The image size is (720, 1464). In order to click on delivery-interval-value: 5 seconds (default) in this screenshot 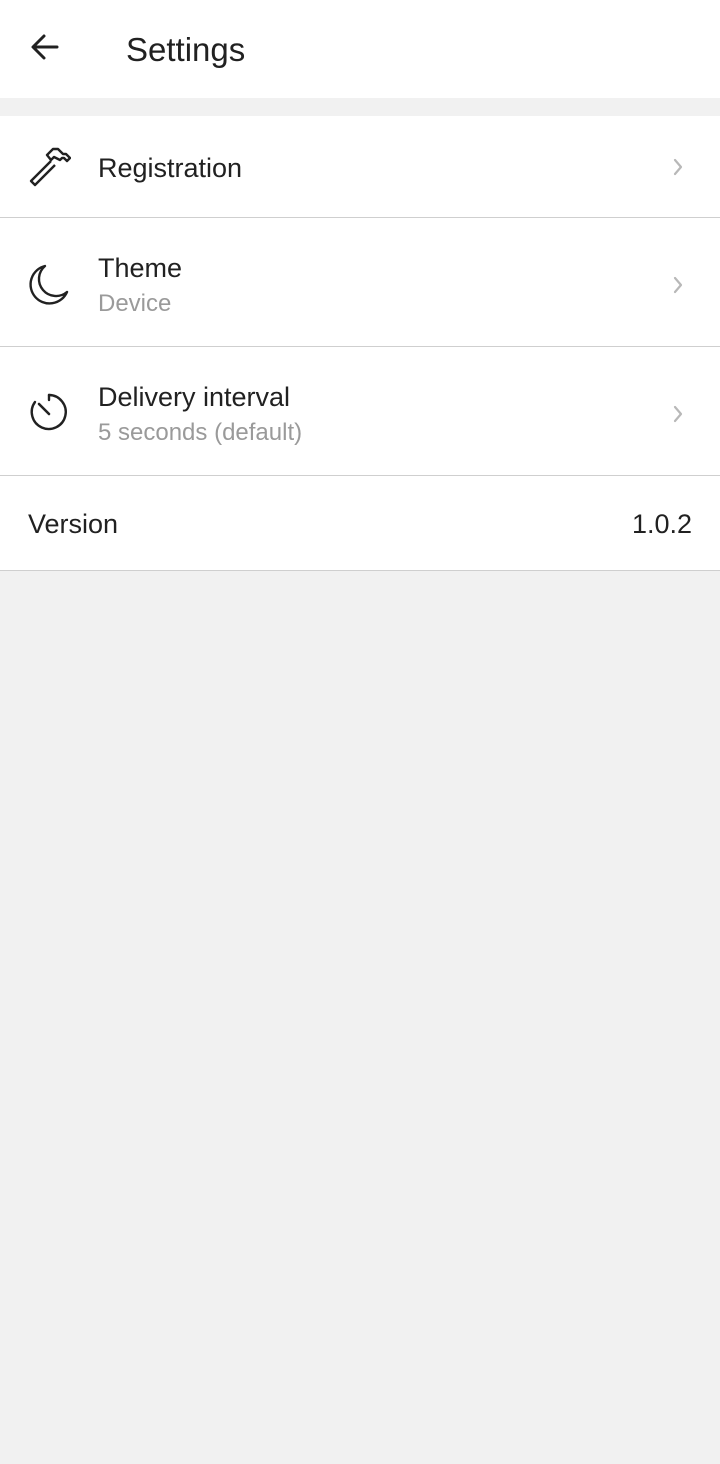, I will do `click(200, 432)`.